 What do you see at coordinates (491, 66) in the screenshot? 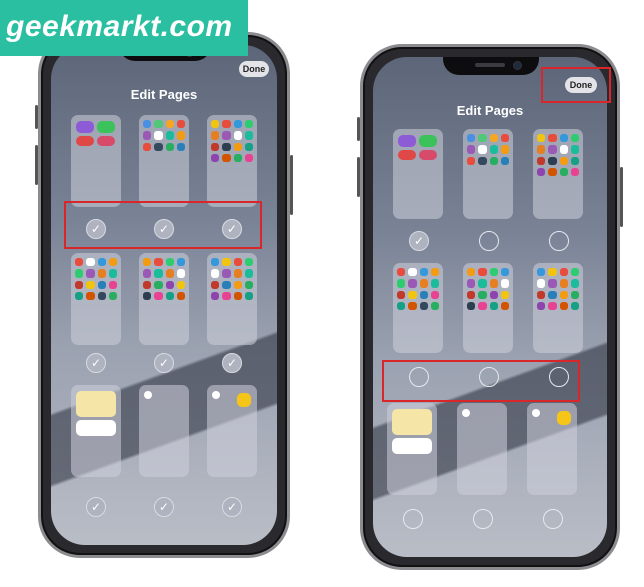
I see `notch` at bounding box center [491, 66].